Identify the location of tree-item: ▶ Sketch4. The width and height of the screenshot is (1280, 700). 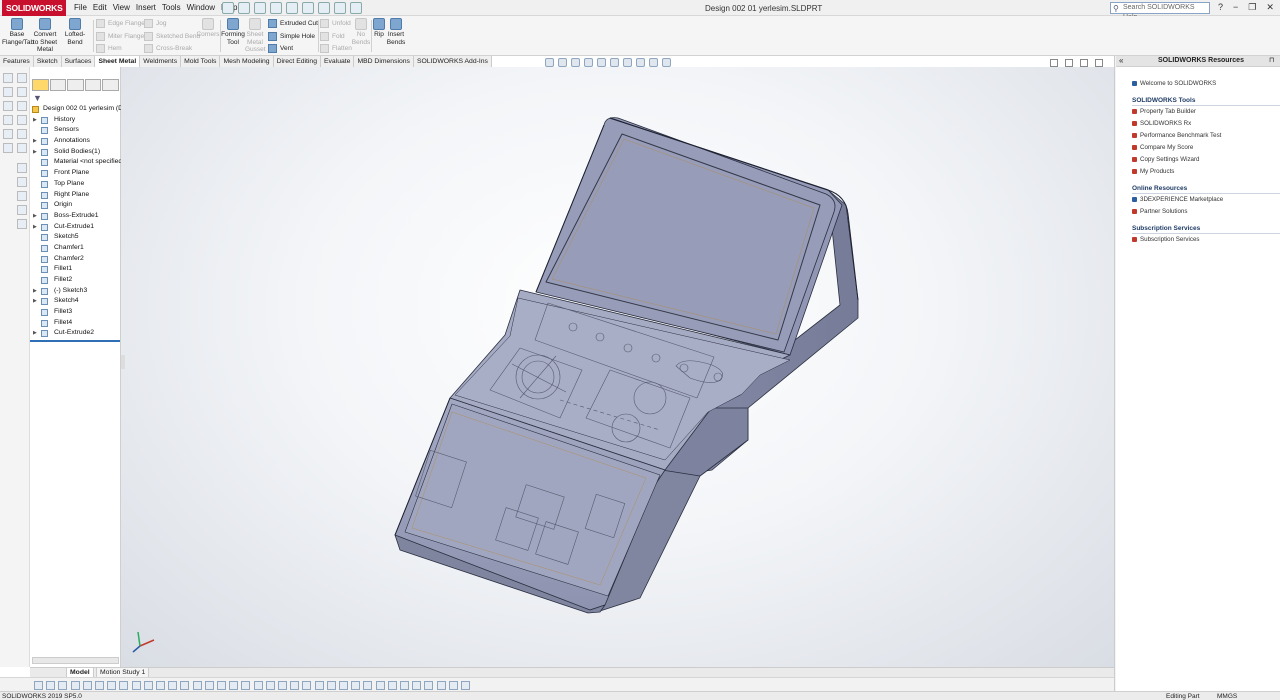
(75, 301).